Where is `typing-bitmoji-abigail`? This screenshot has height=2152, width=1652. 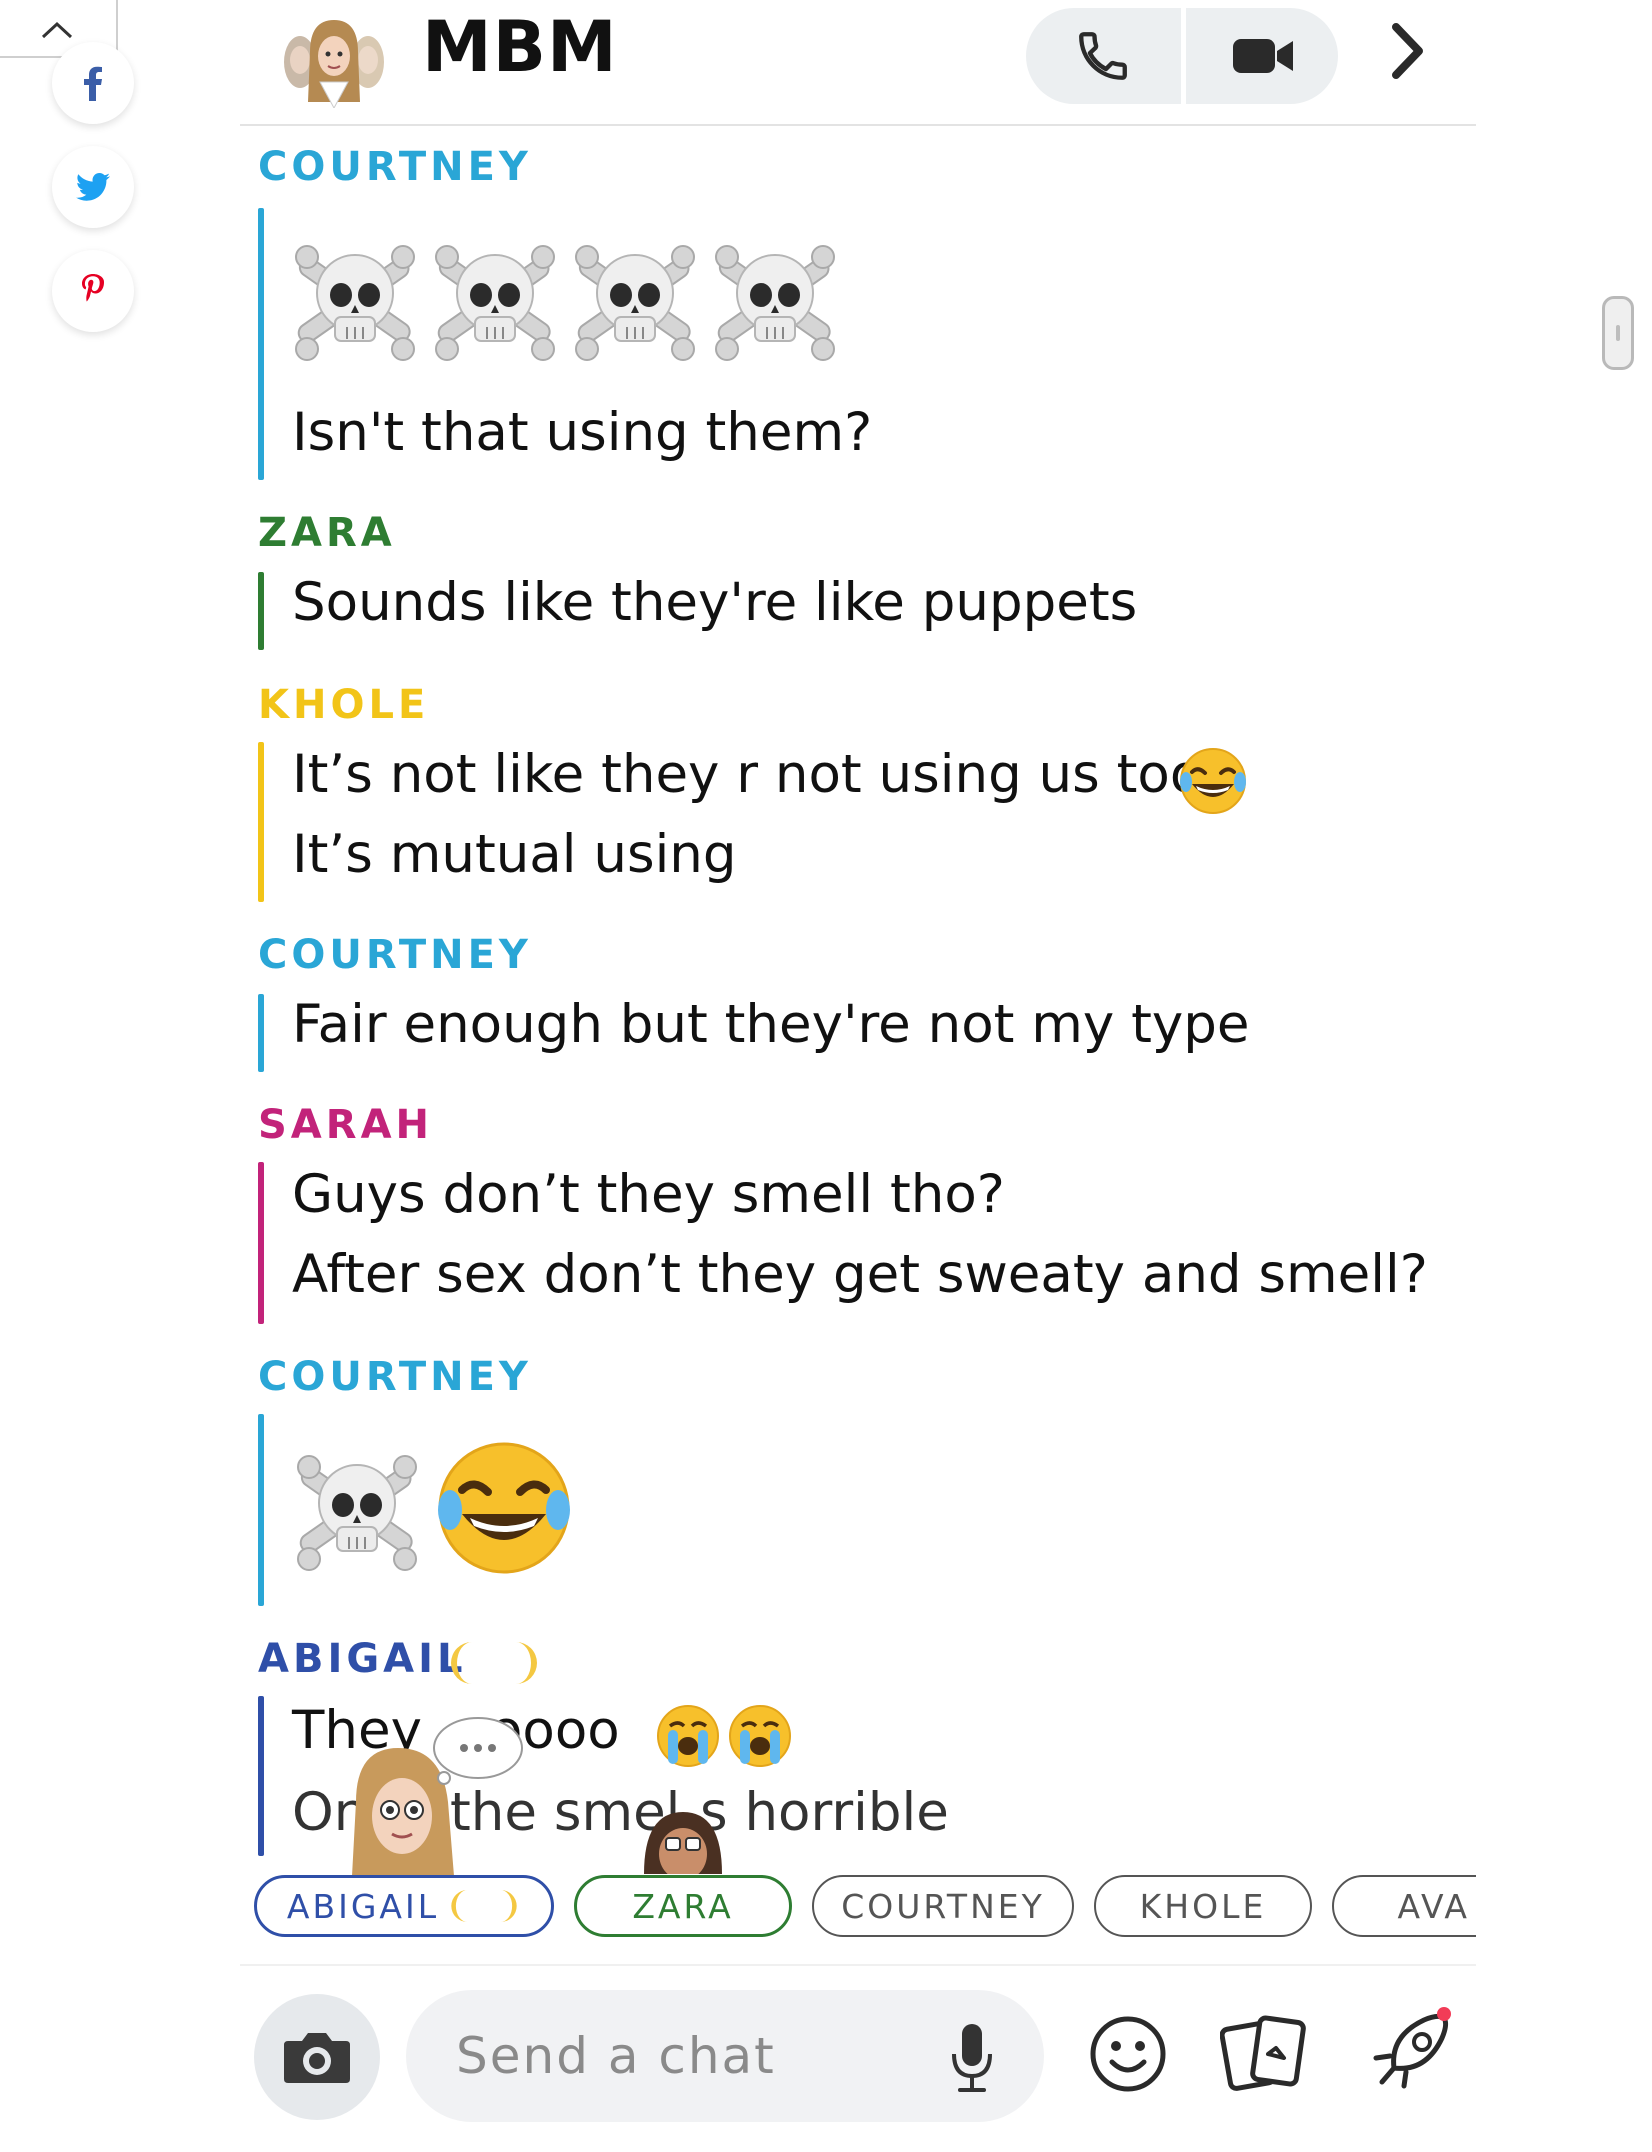
typing-bitmoji-abigail is located at coordinates (442, 1796).